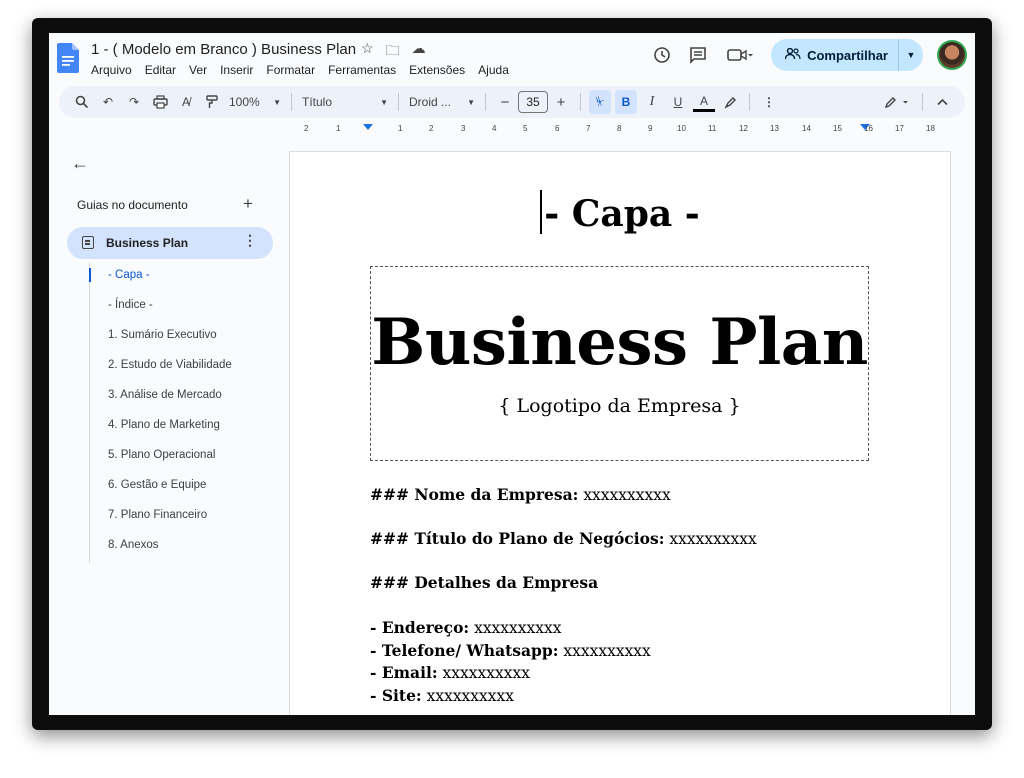 This screenshot has width=1024, height=778. I want to click on zoom-select: 100% ▼, so click(255, 102).